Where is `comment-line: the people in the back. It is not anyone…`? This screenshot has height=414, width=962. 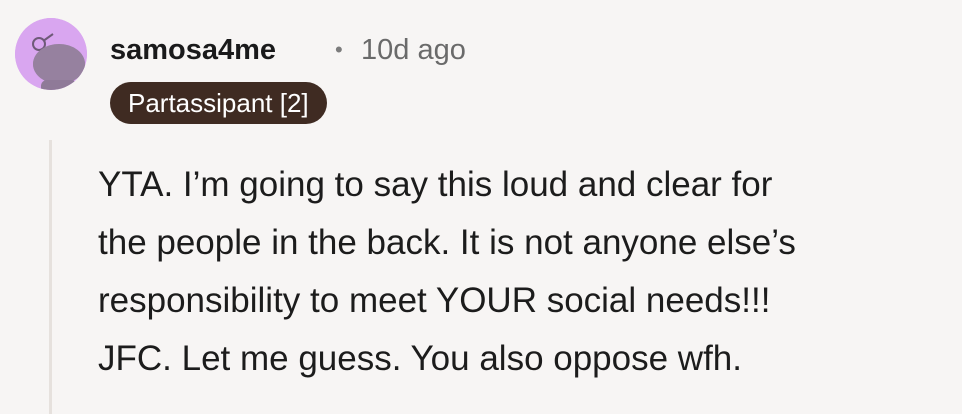 comment-line: the people in the back. It is not anyone… is located at coordinates (447, 242).